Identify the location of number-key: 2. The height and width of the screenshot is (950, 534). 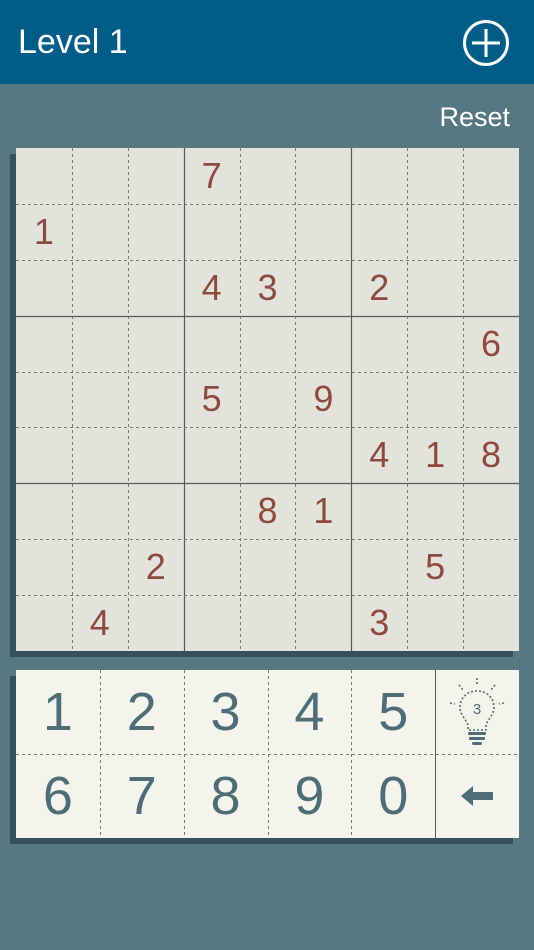
(142, 712).